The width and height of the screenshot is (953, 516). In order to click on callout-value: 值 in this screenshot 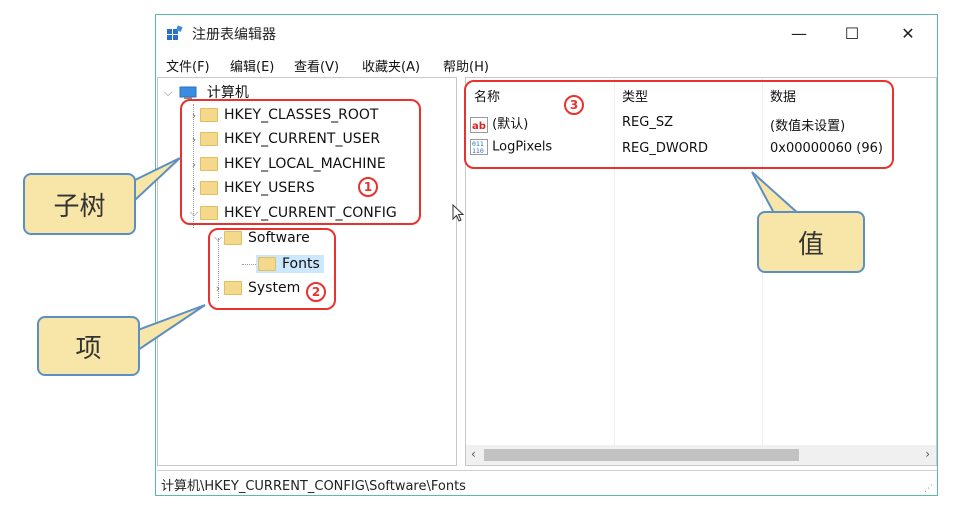, I will do `click(811, 242)`.